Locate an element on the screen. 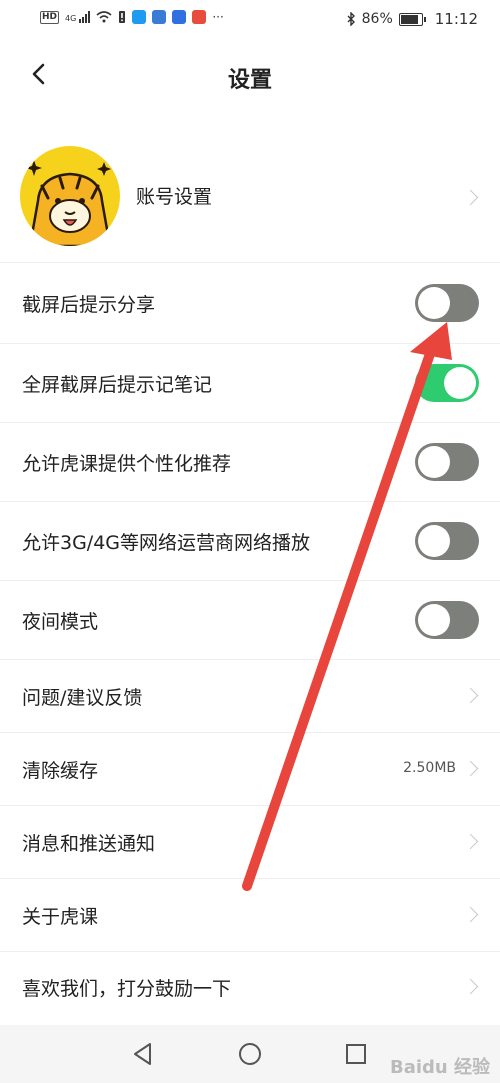  cell-signal-icon: 4G is located at coordinates (78, 17).